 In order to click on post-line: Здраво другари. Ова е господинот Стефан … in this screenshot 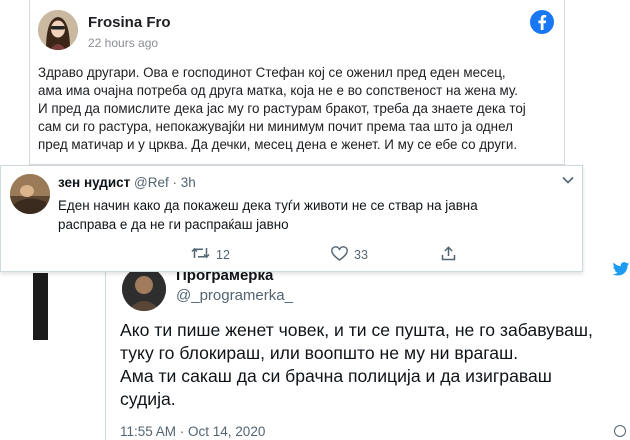, I will do `click(272, 72)`.